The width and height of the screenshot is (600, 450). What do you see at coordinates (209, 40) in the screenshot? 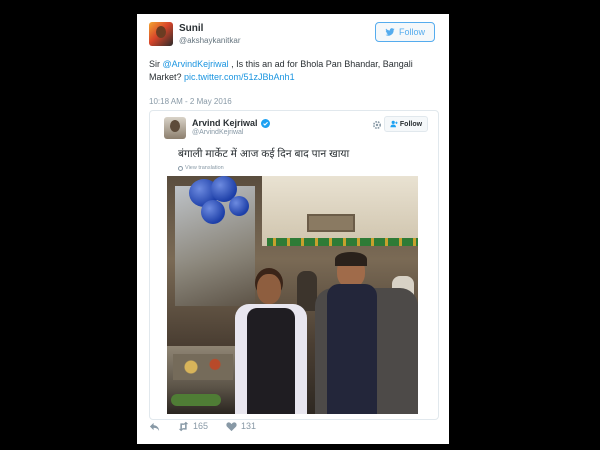
I see `author-handle: @akshaykanitkar` at bounding box center [209, 40].